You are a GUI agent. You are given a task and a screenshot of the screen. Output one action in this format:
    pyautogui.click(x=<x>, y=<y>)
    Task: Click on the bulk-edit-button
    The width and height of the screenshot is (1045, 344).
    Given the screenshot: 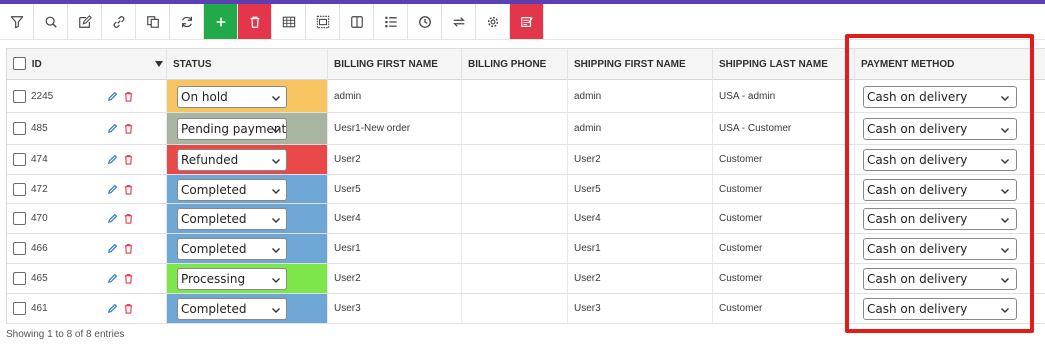 What is the action you would take?
    pyautogui.click(x=527, y=21)
    